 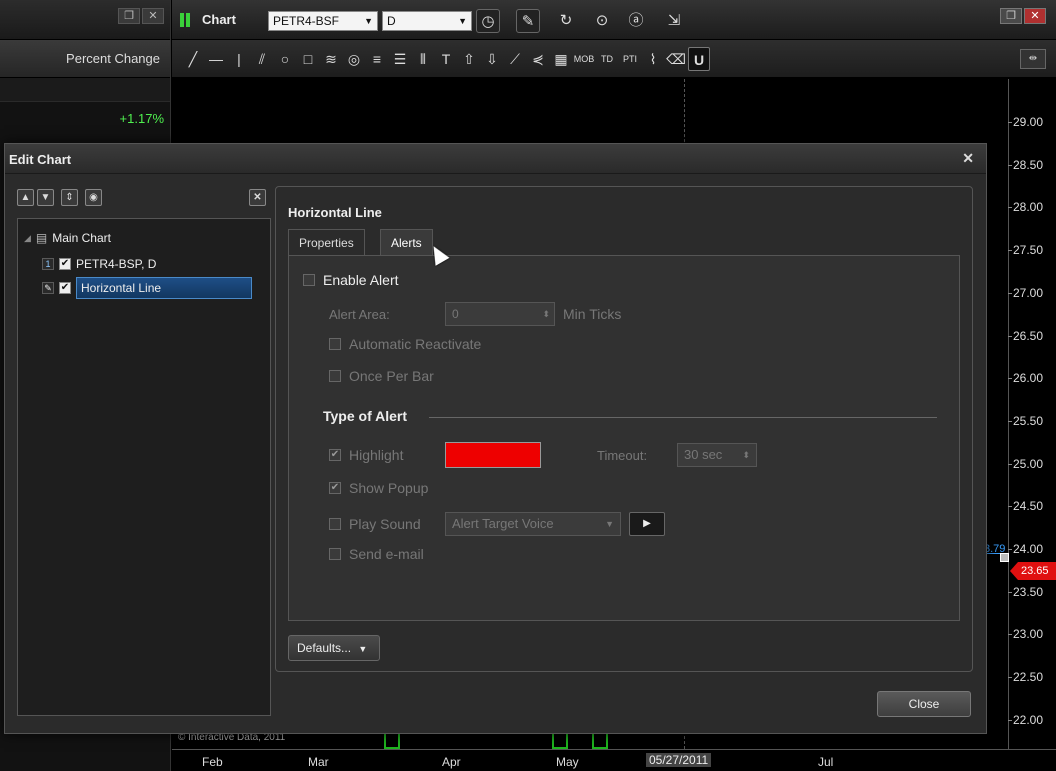 What do you see at coordinates (1004, 557) in the screenshot?
I see `hline-handle` at bounding box center [1004, 557].